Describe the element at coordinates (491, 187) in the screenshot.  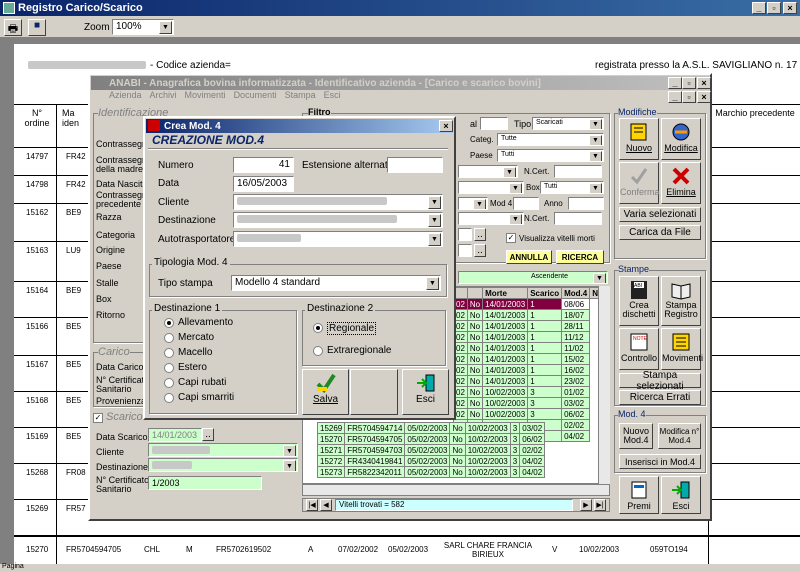
I see `filter-field-b: ▼` at that location.